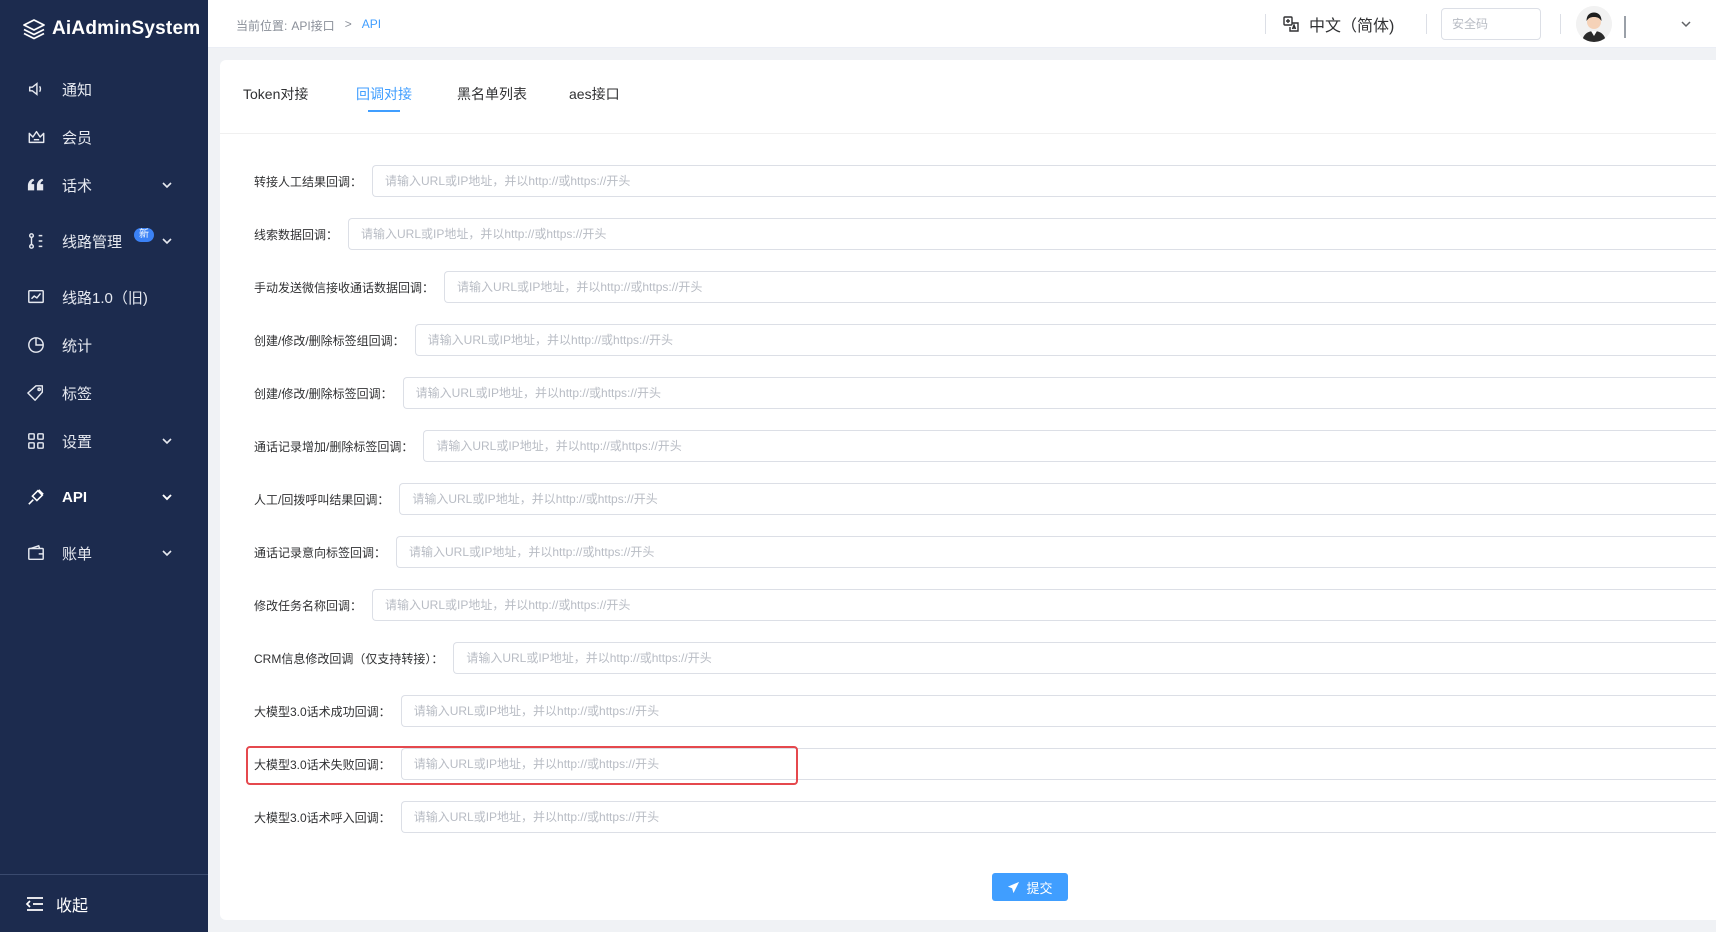 The image size is (1716, 932). Describe the element at coordinates (1058, 711) in the screenshot. I see `llm-success-callback-input` at that location.